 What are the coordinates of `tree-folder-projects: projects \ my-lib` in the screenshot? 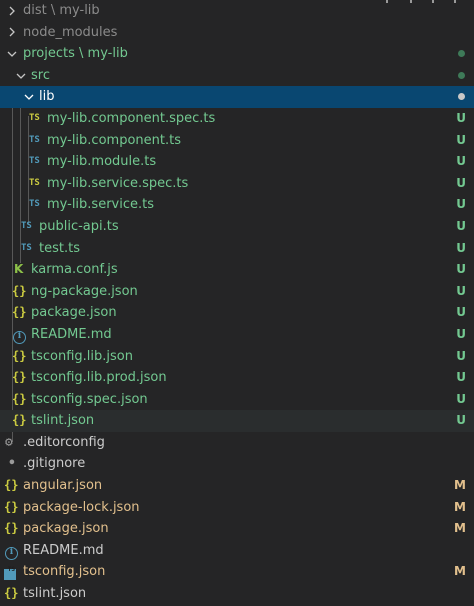 It's located at (237, 54).